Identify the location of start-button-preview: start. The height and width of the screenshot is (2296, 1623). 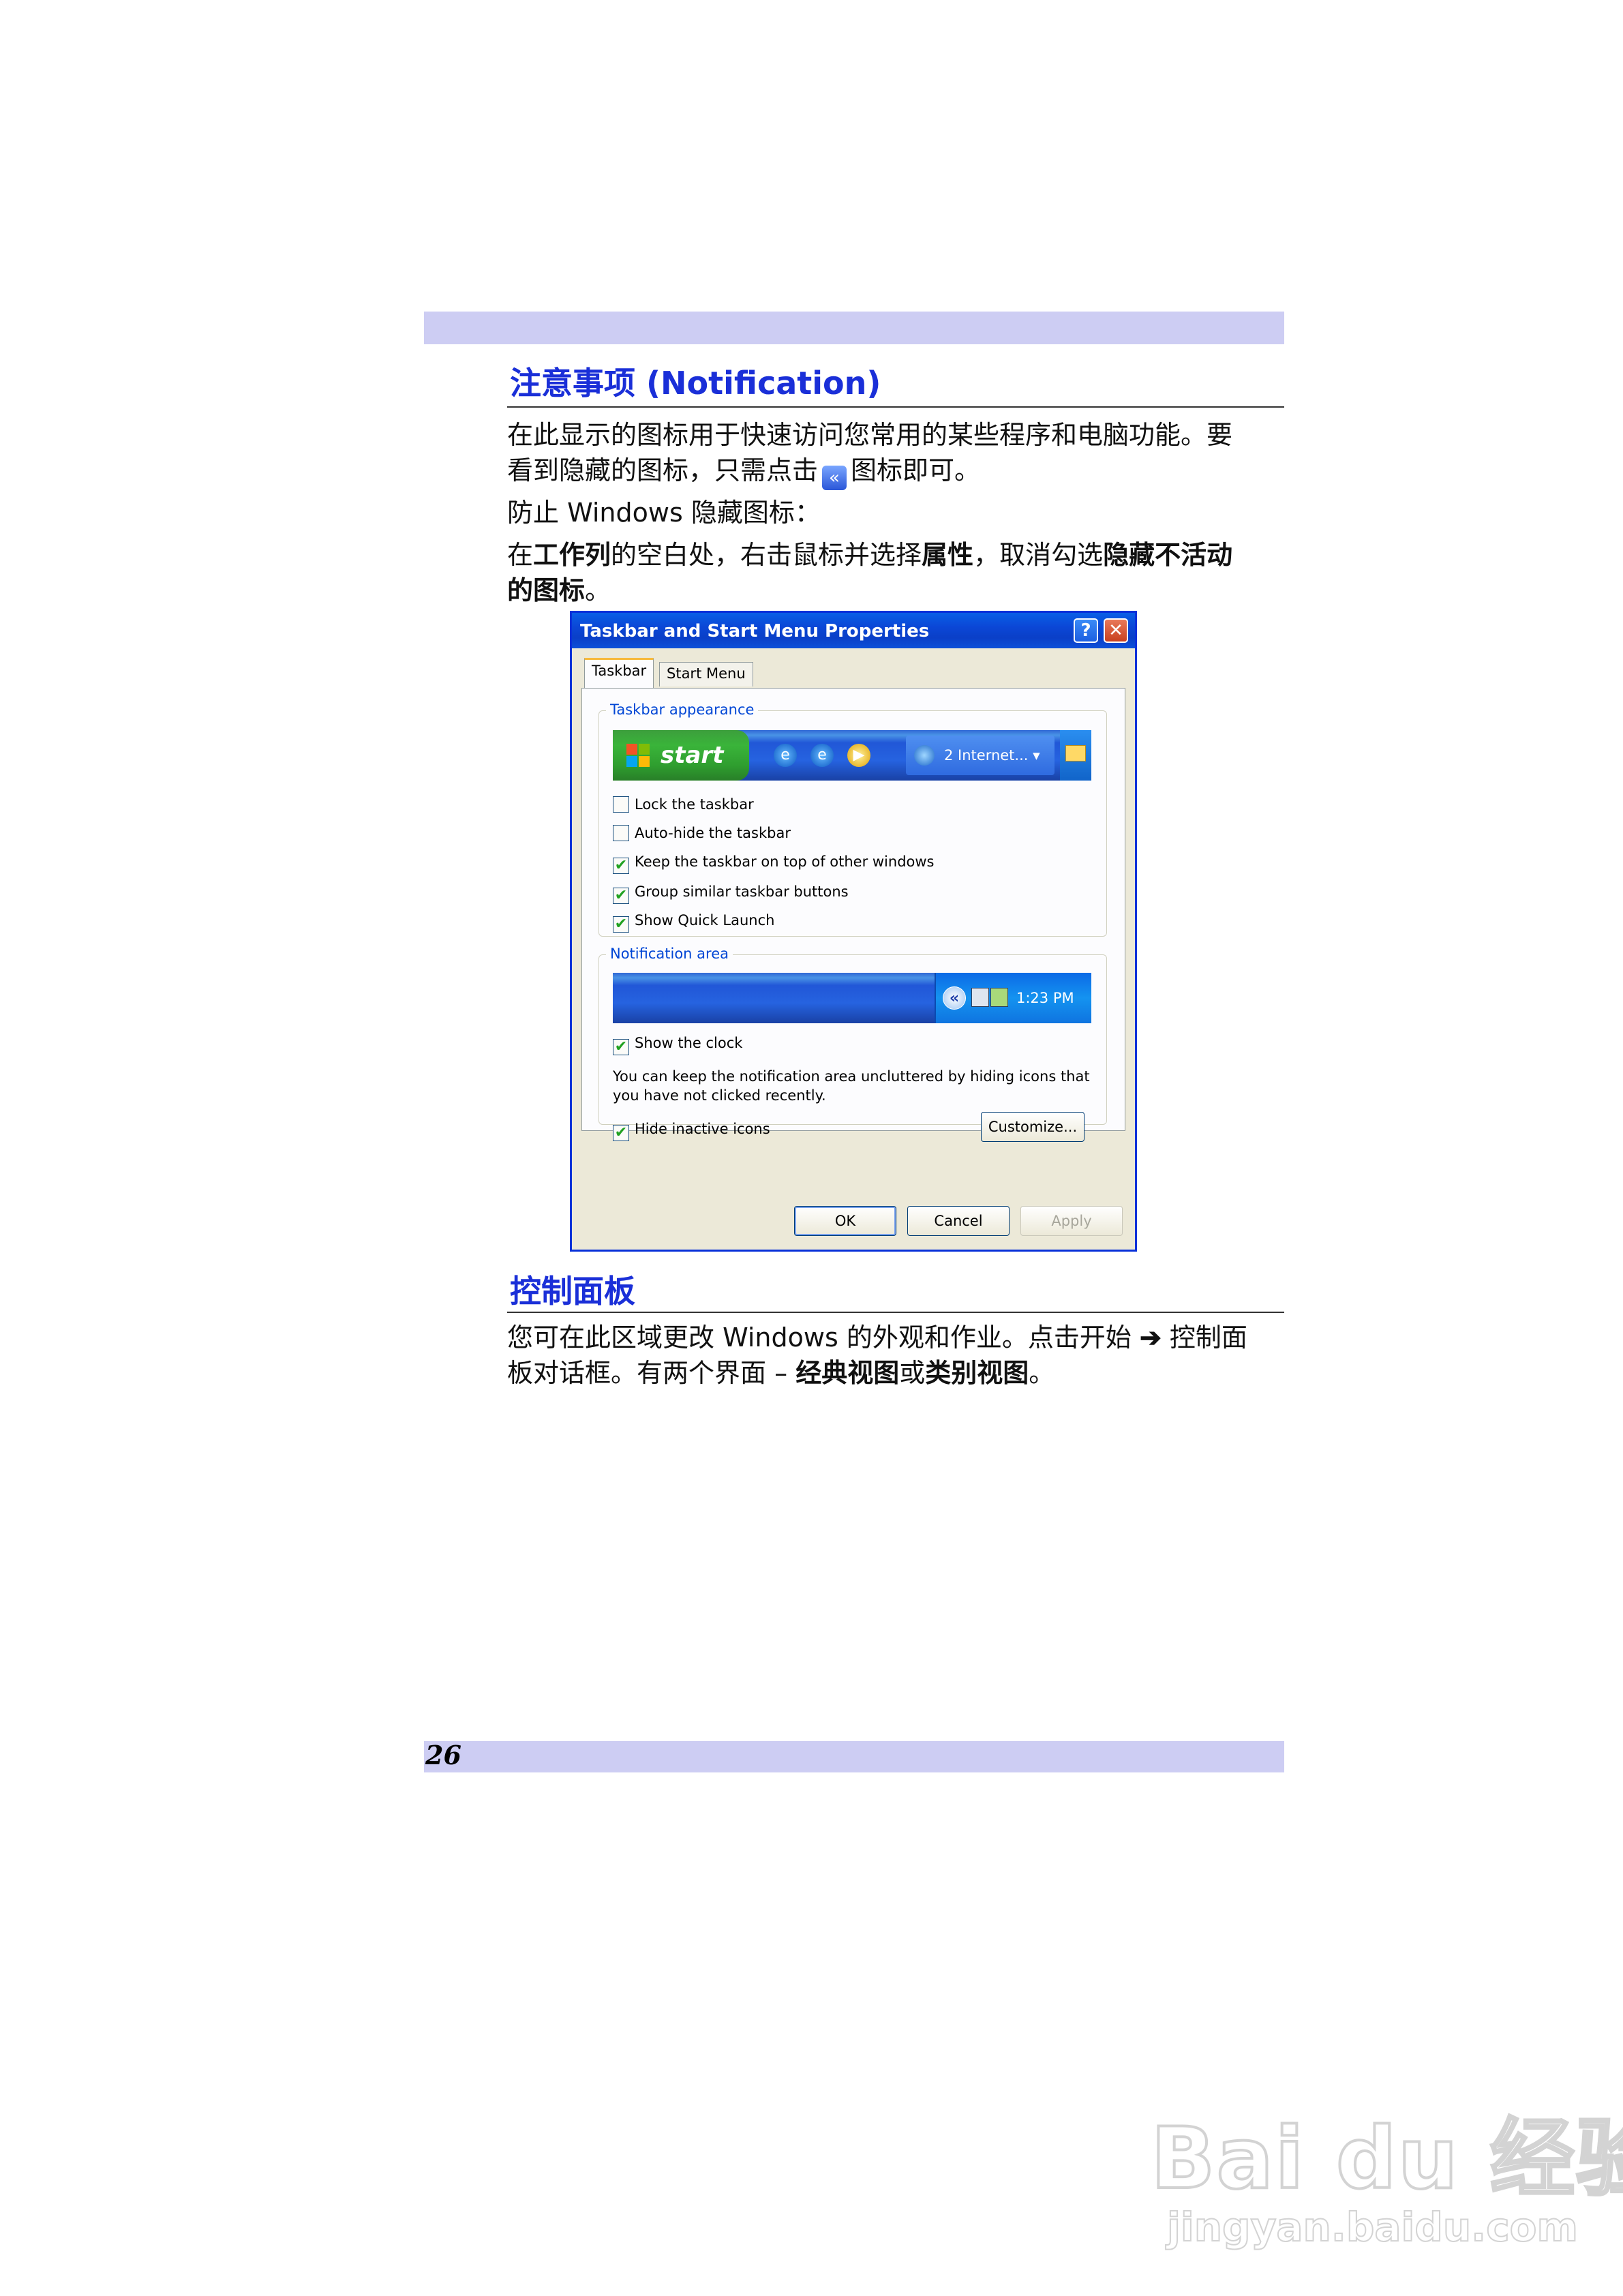
(681, 755).